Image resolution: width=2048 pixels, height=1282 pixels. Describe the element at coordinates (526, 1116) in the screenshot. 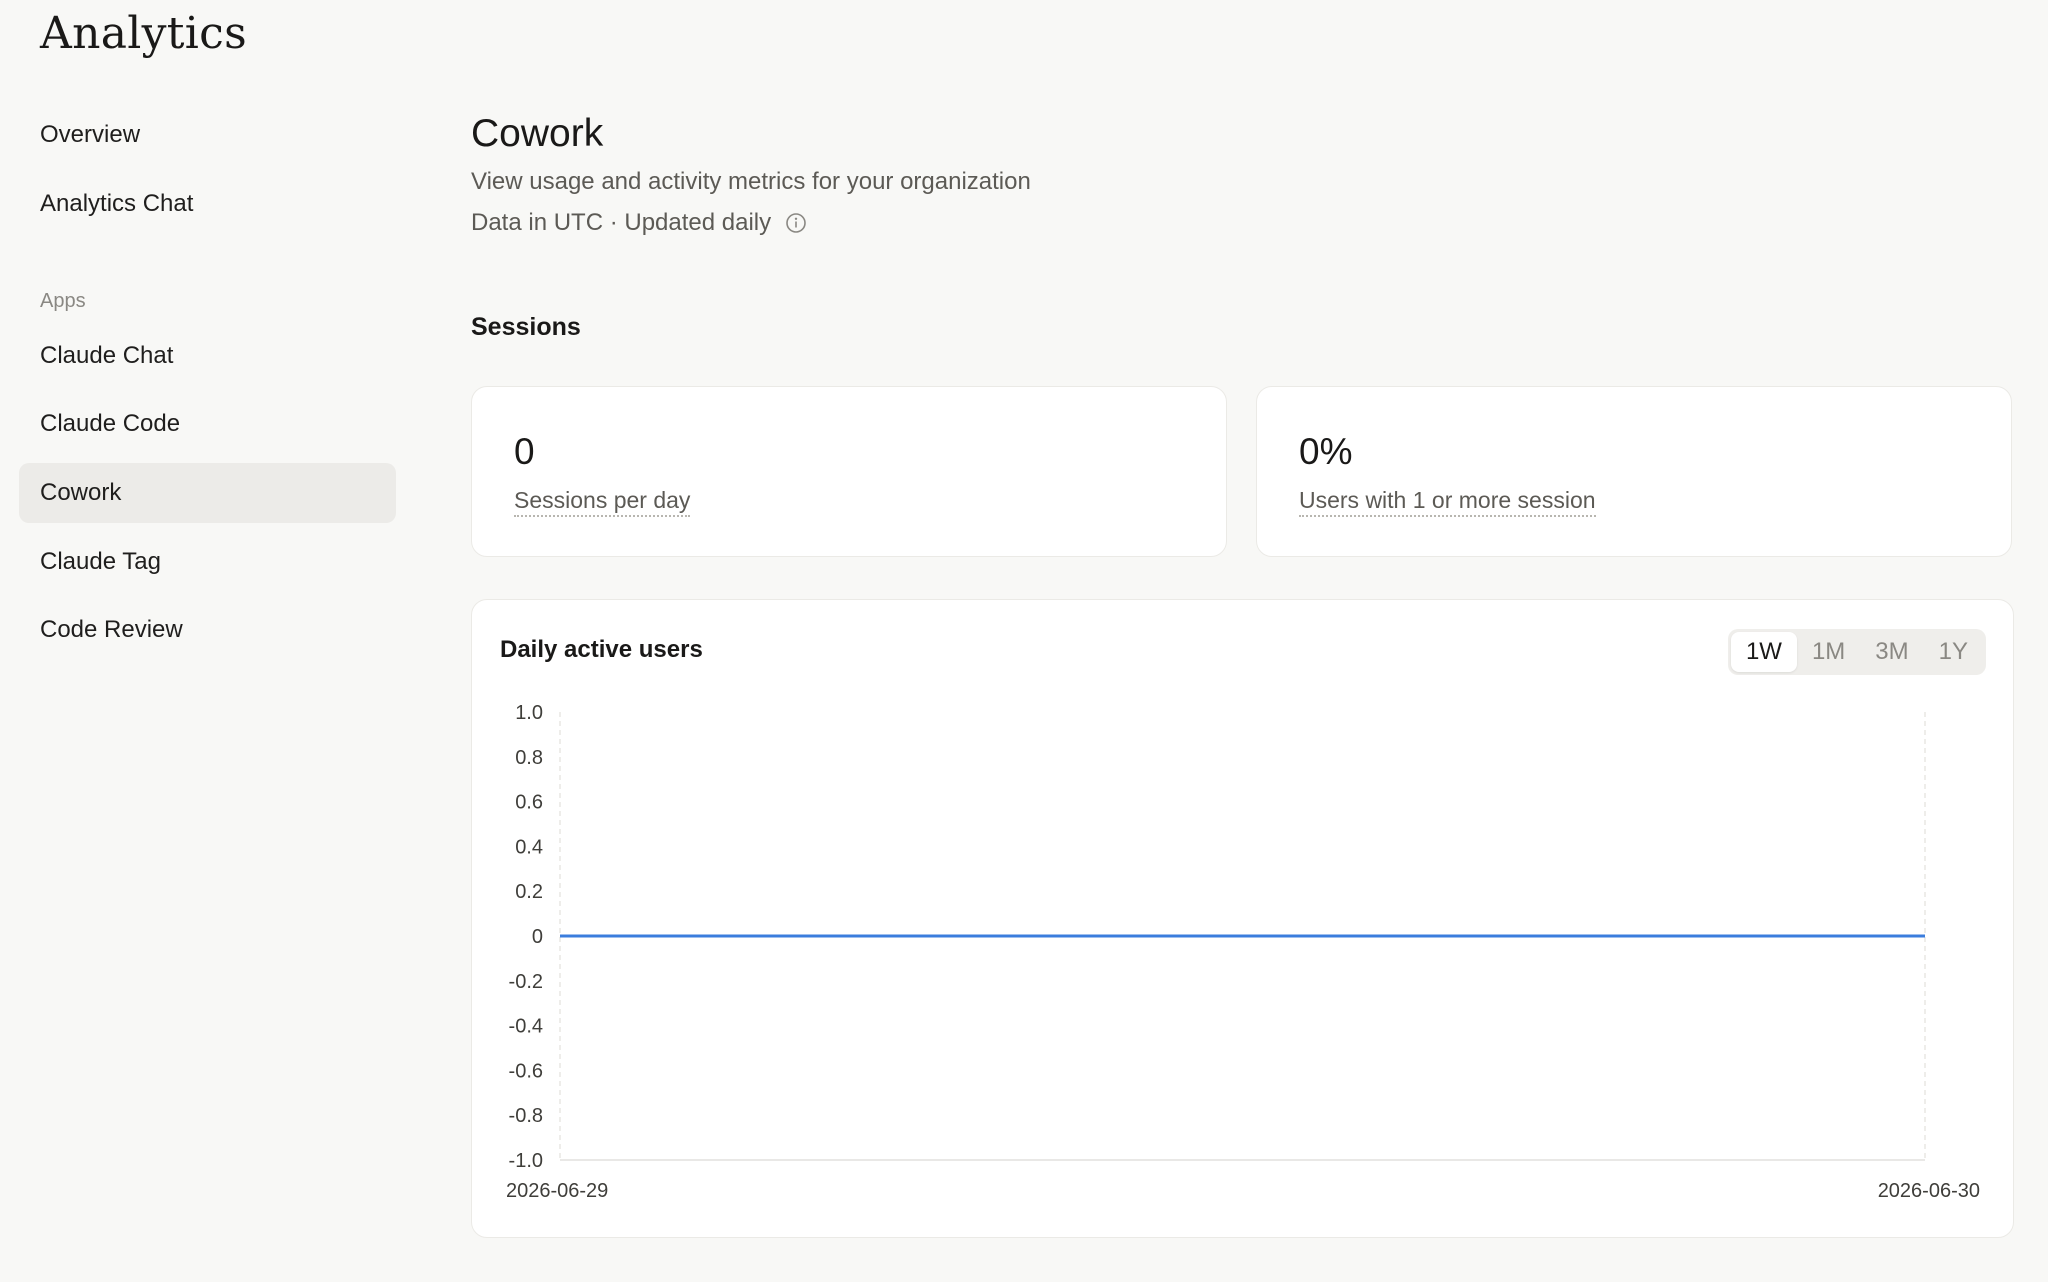

I see `y-tick-label: -0.8` at that location.